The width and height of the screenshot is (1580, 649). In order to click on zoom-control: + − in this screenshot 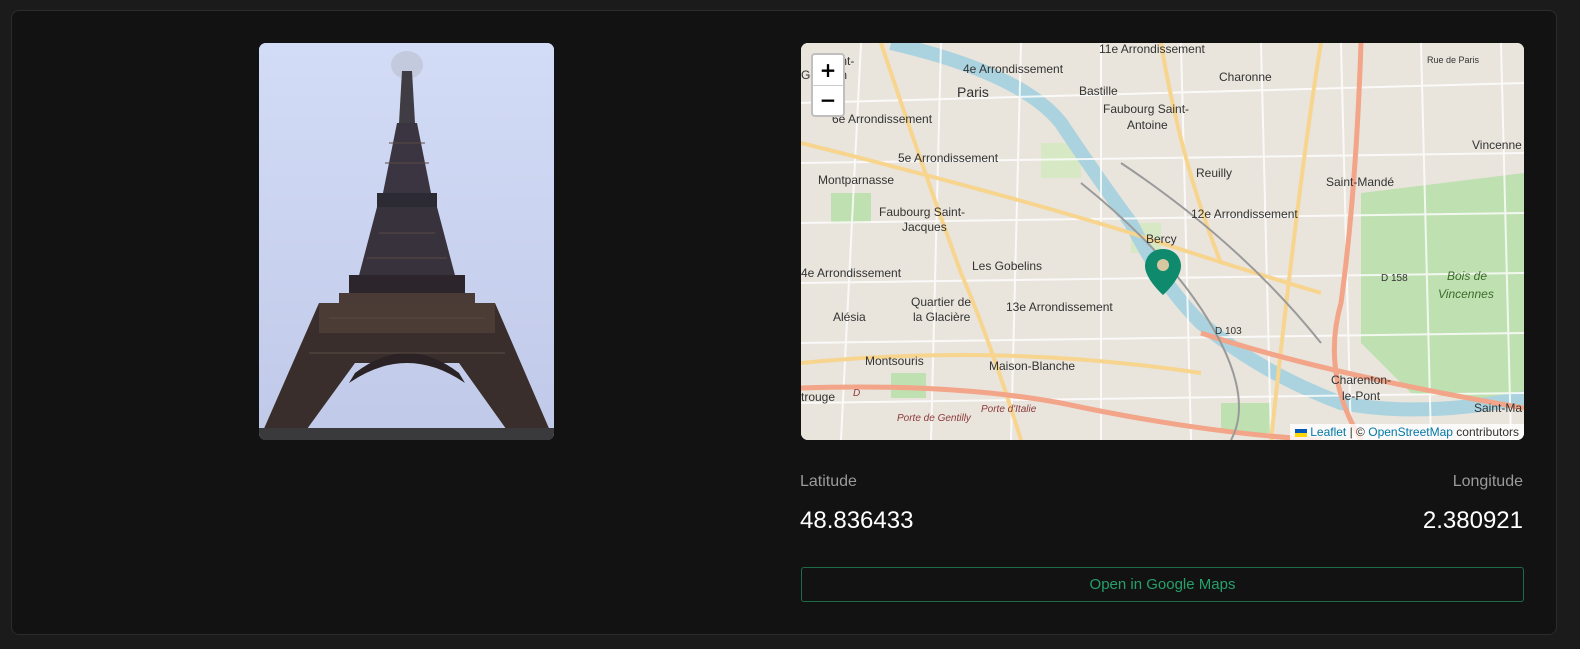, I will do `click(828, 85)`.